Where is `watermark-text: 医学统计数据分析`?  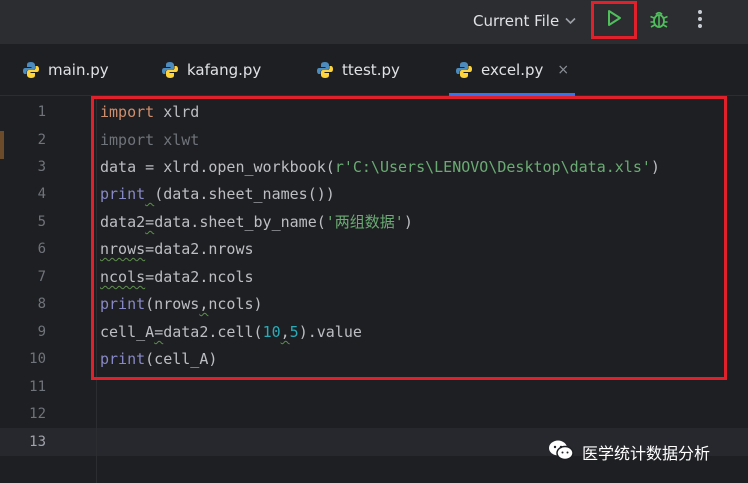 watermark-text: 医学统计数据分析 is located at coordinates (646, 453).